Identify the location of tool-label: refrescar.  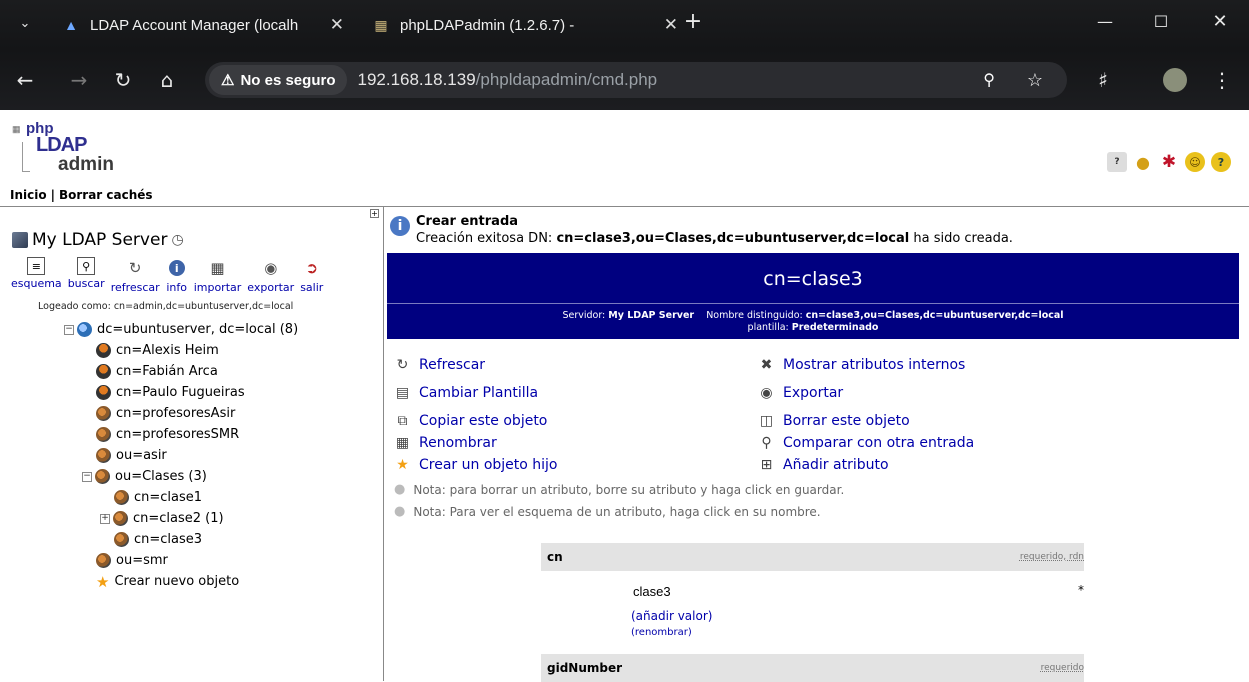
(135, 287).